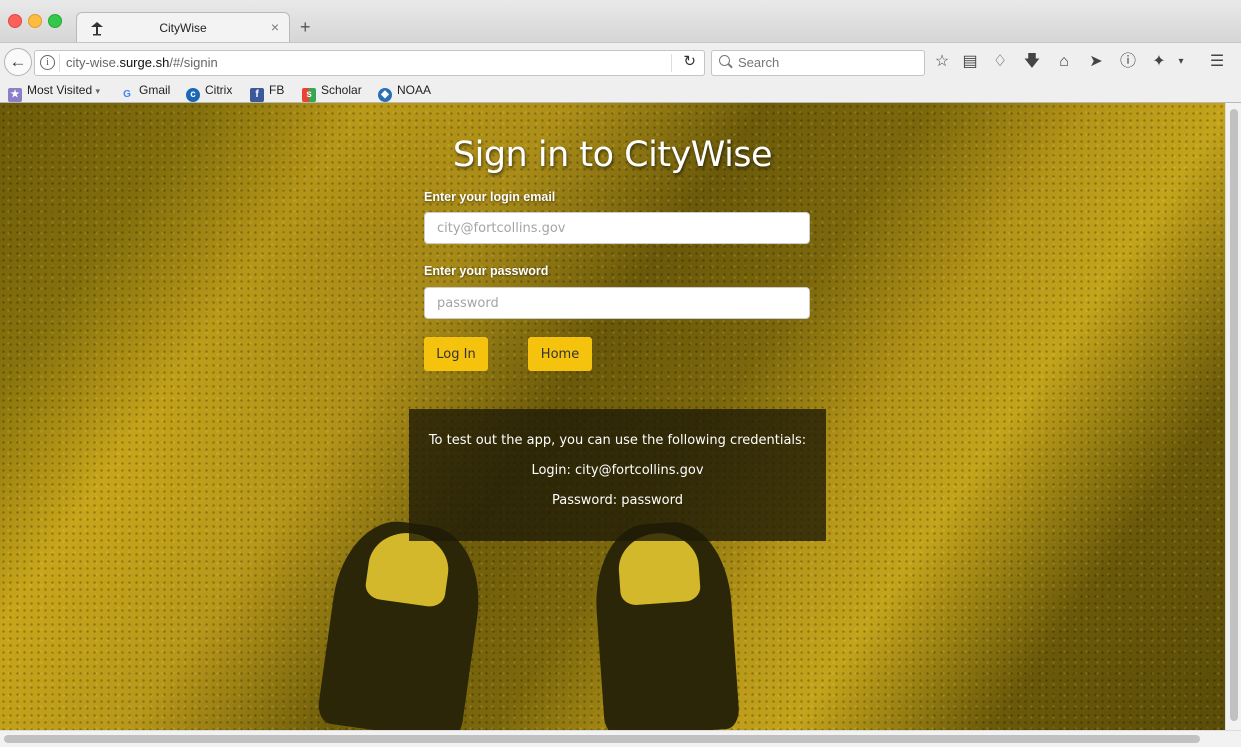 The image size is (1241, 747). I want to click on menu-hamburger-icon: ☰, so click(1217, 62).